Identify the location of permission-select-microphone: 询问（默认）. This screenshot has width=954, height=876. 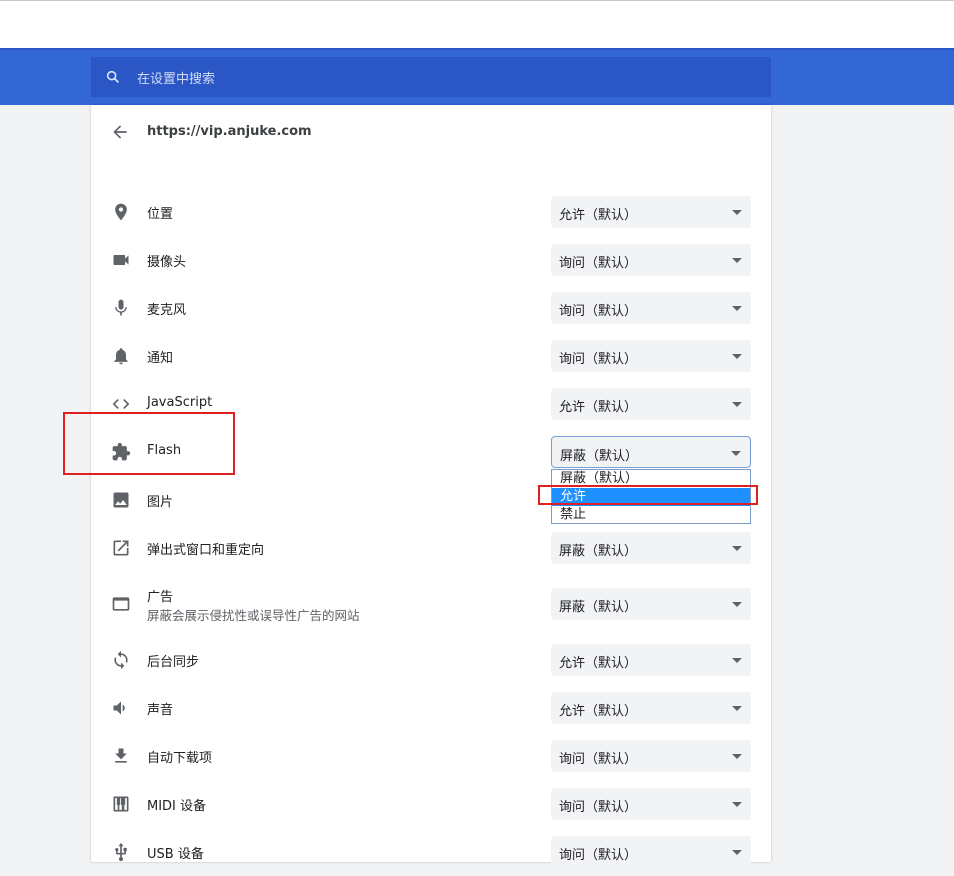
(651, 308).